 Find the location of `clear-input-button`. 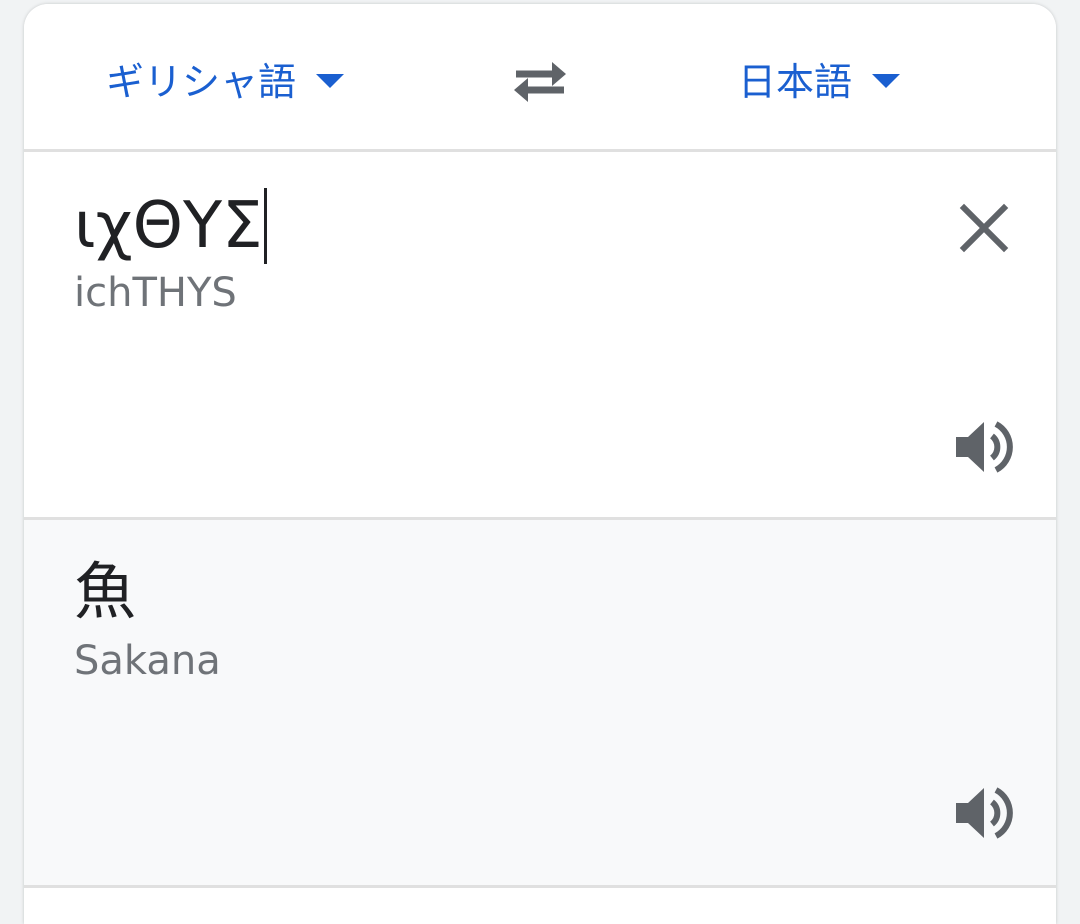

clear-input-button is located at coordinates (984, 228).